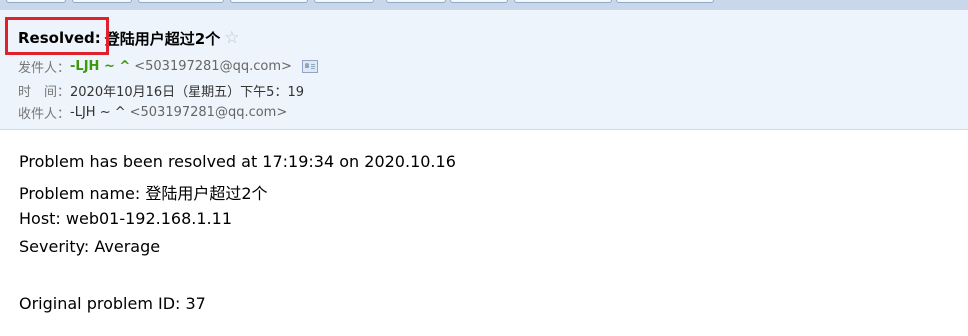  What do you see at coordinates (209, 112) in the screenshot?
I see `recipient-address: <503197281@qq.com>` at bounding box center [209, 112].